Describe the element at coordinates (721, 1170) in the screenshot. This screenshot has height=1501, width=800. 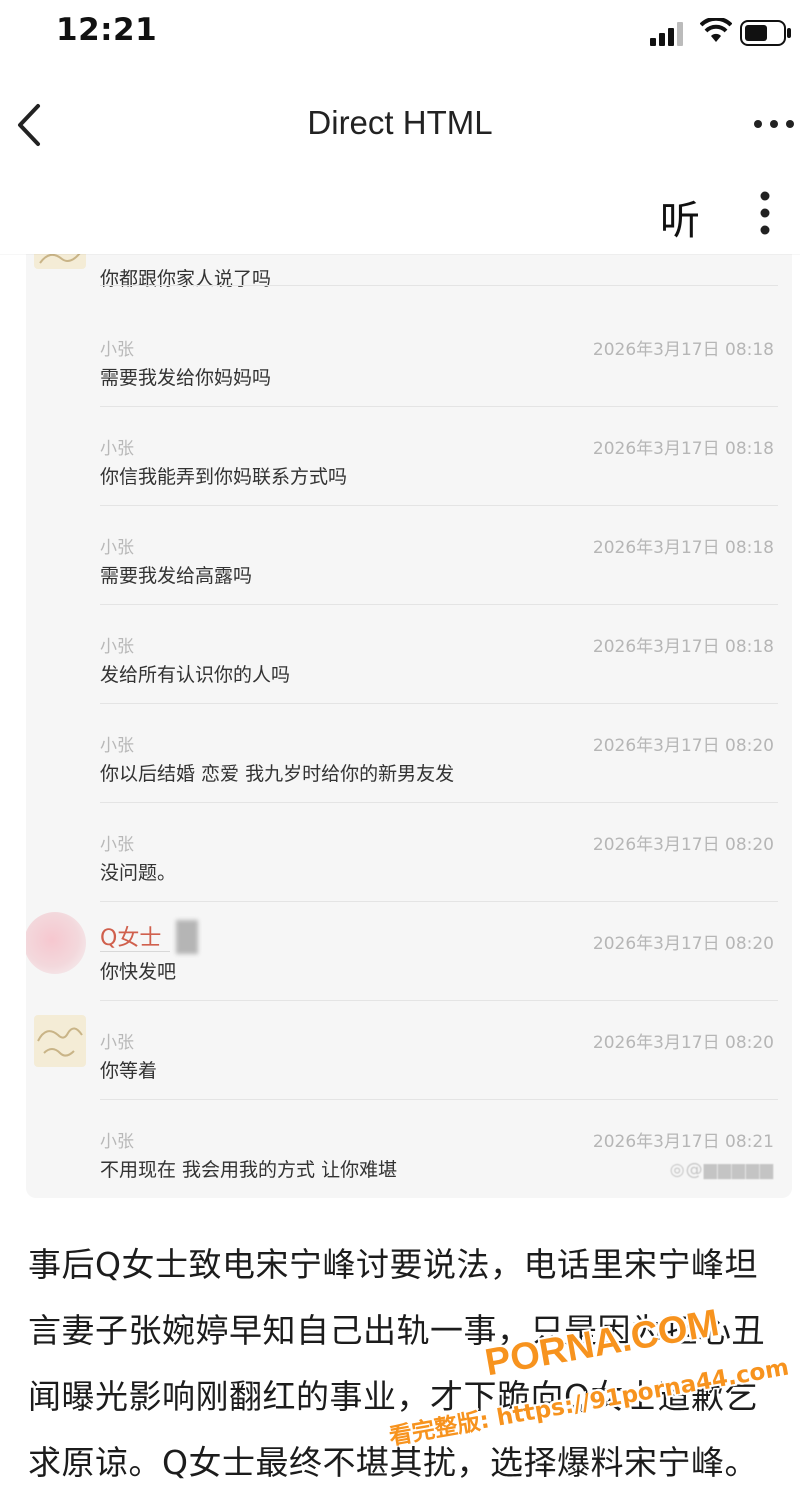
I see `source-watermark: ◎@▆▆▆▆▆` at that location.